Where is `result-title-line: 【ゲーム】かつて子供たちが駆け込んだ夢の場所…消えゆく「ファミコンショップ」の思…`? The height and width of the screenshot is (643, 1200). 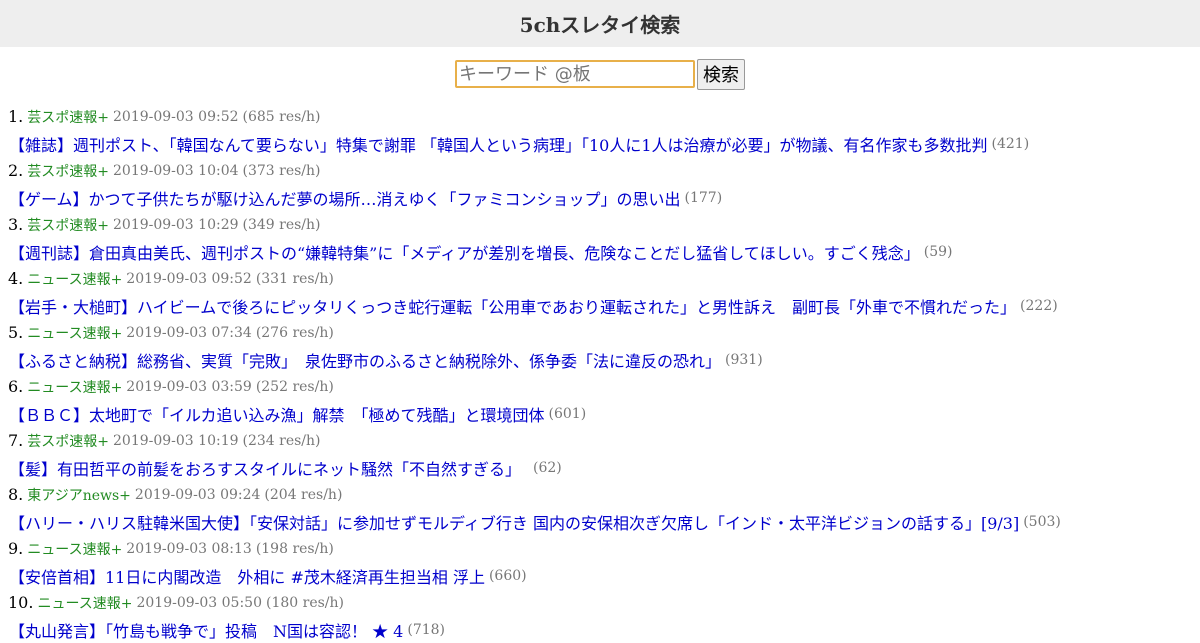
result-title-line: 【ゲーム】かつて子供たちが駆け込んだ夢の場所…消えゆく「ファミコンショップ」の思… is located at coordinates (604, 197).